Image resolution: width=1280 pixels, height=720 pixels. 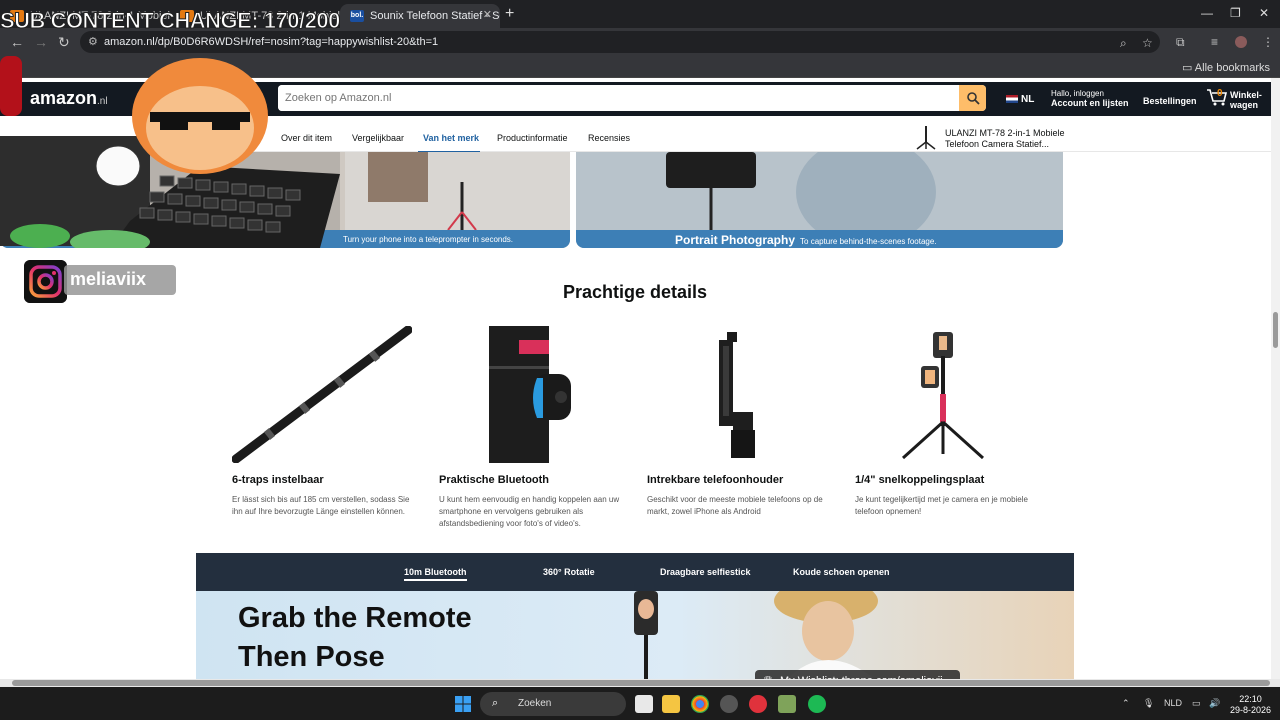 I want to click on account-menu: Hallo, inloggen Account en lijsten, so click(x=1090, y=98).